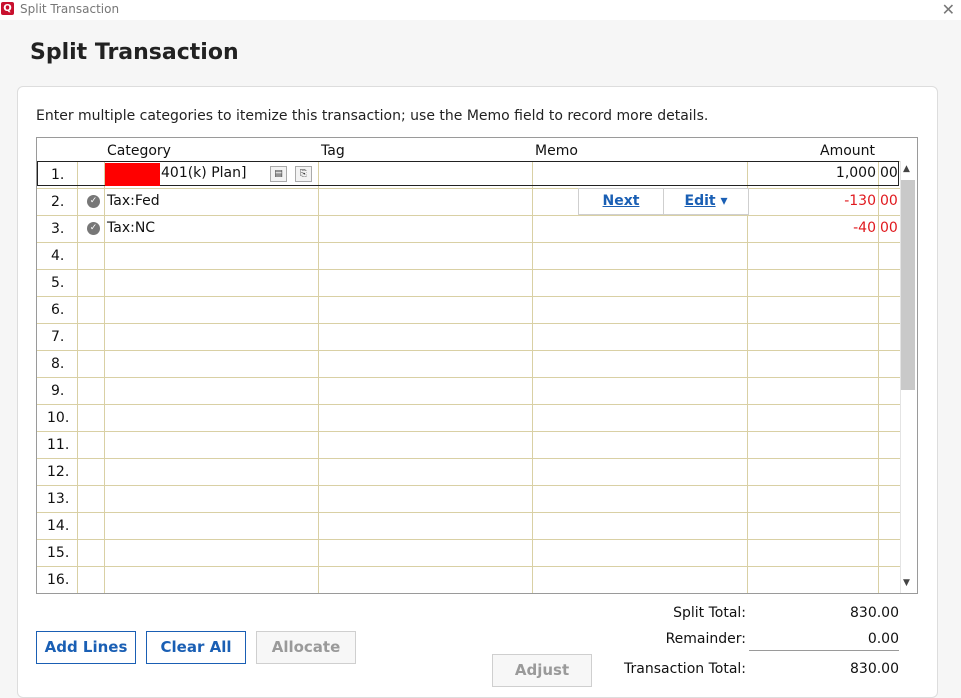  Describe the element at coordinates (556, 151) in the screenshot. I see `column-header-memo: Memo` at that location.